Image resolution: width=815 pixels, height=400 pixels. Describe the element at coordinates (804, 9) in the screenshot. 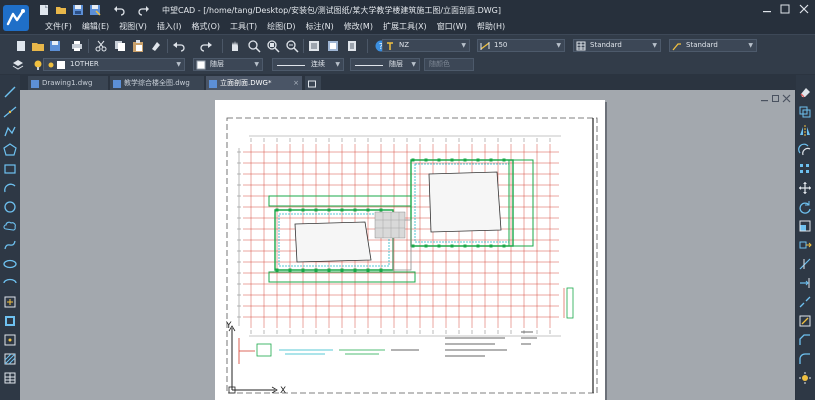

I see `close-icon` at that location.